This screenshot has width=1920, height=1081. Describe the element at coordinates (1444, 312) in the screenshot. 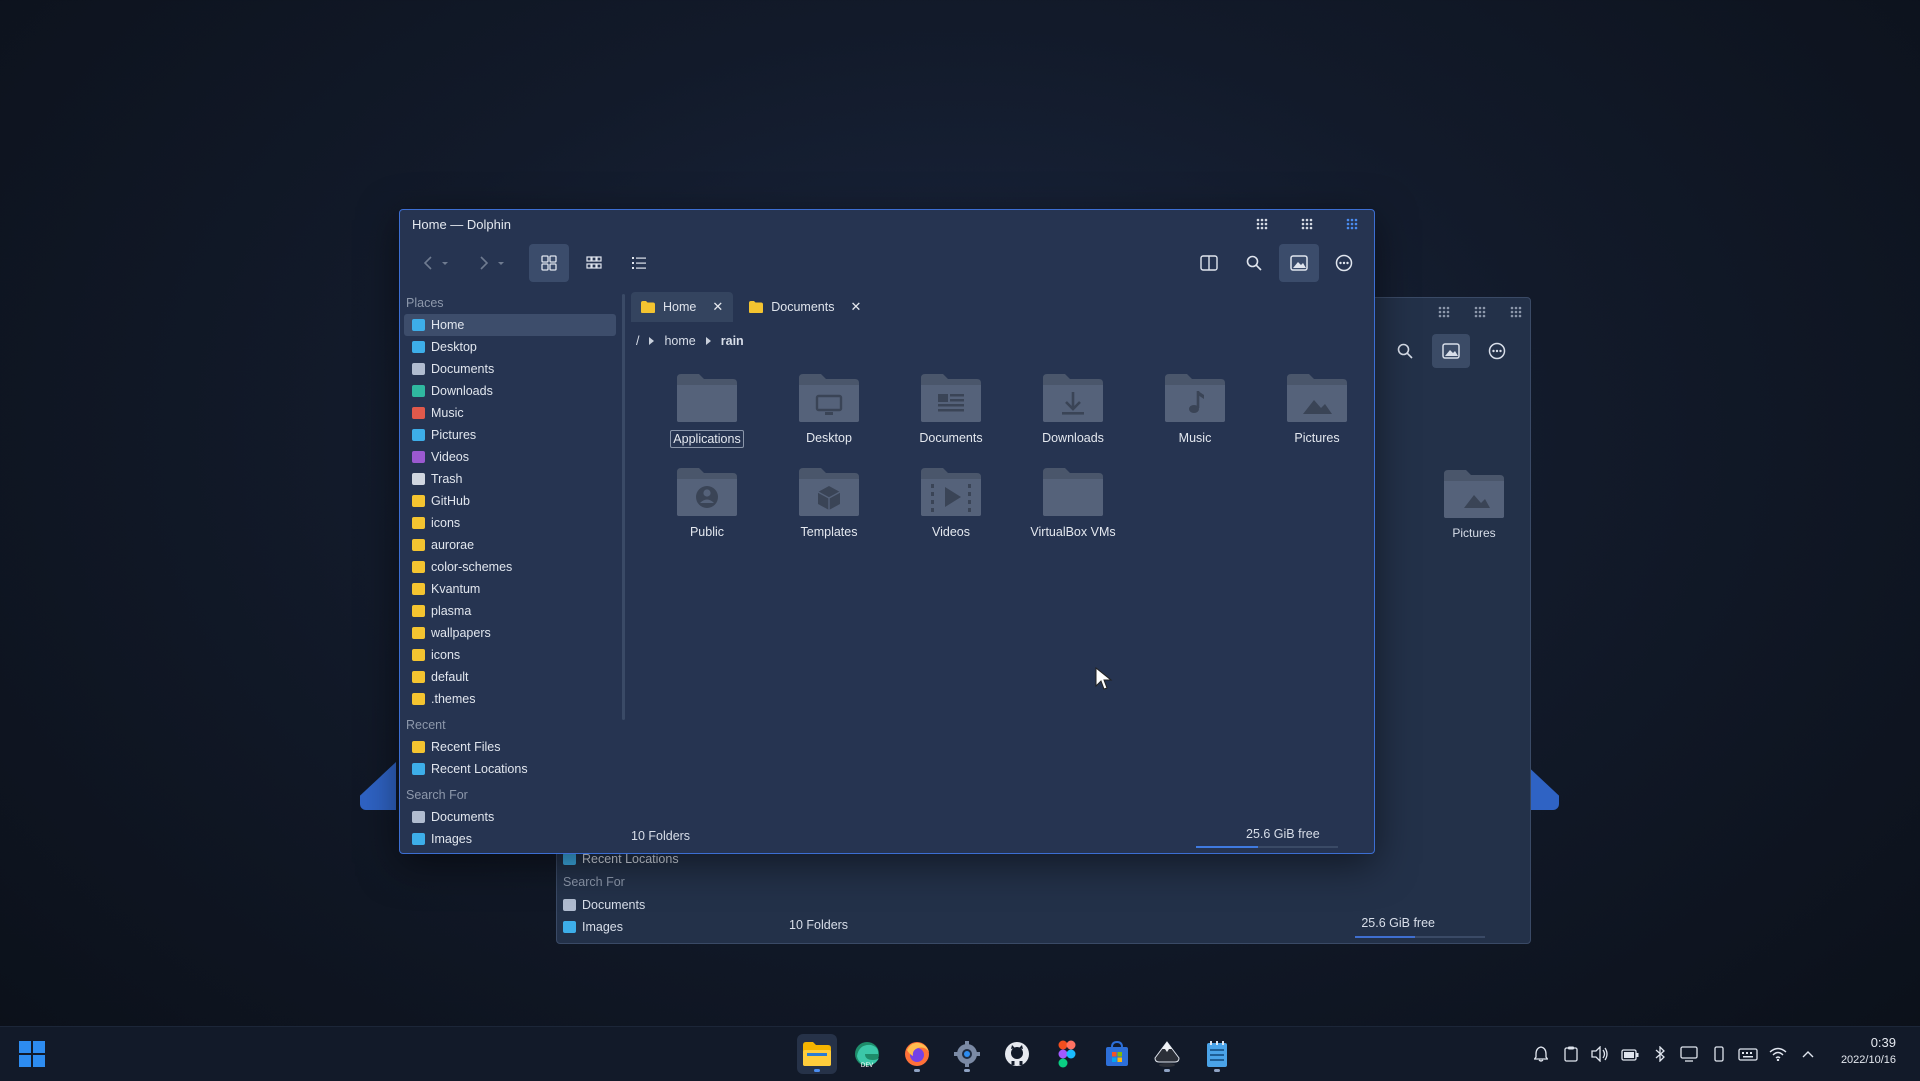

I see `minimize-icon` at that location.